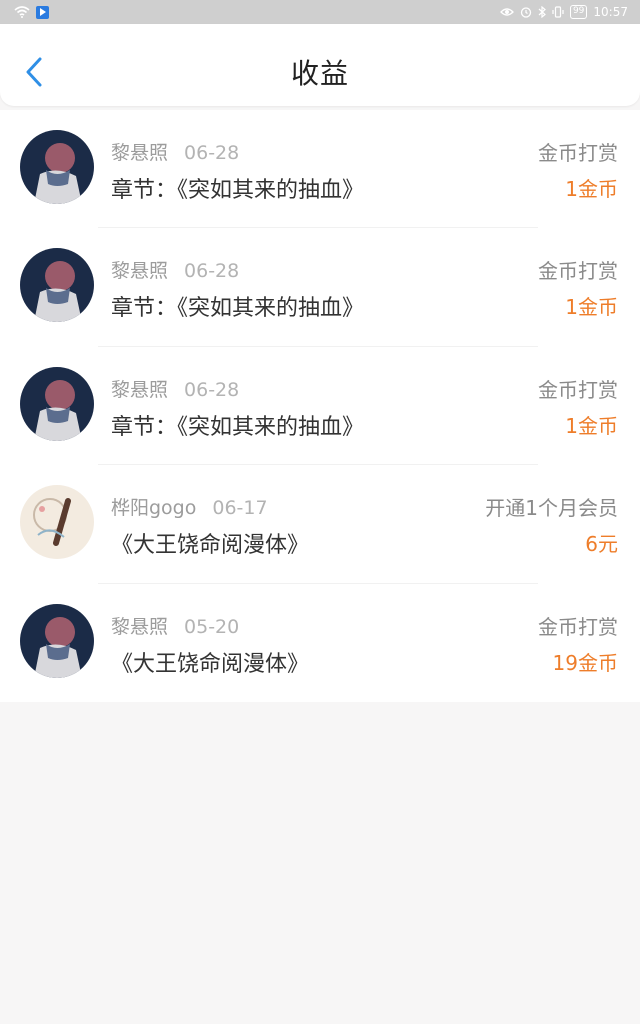 Image resolution: width=640 pixels, height=1024 pixels. Describe the element at coordinates (42, 12) in the screenshot. I see `app-notification-icon` at that location.